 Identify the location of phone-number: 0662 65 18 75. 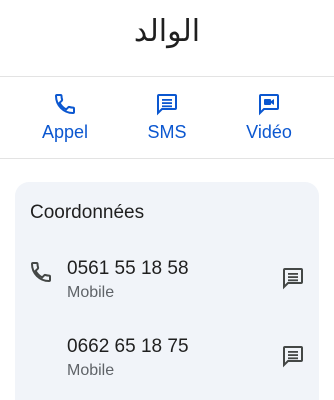
(128, 346).